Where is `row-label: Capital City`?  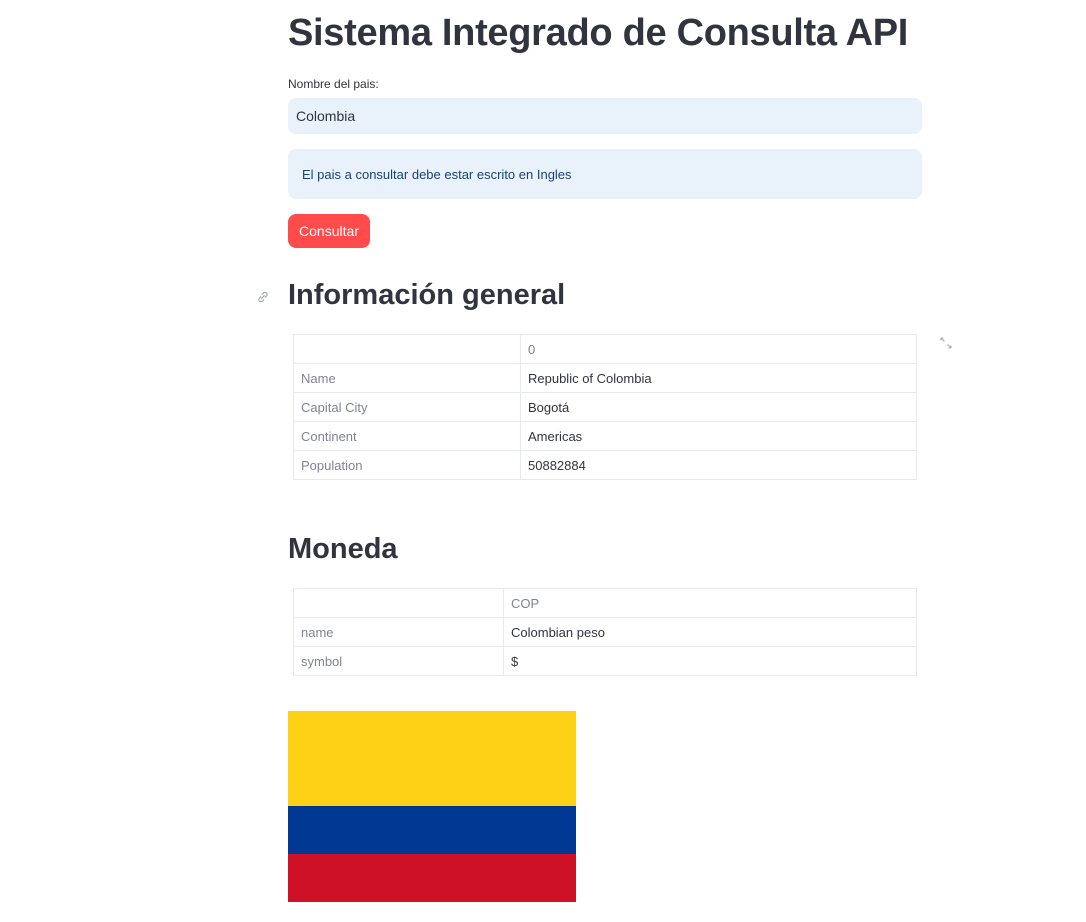
row-label: Capital City is located at coordinates (407, 407).